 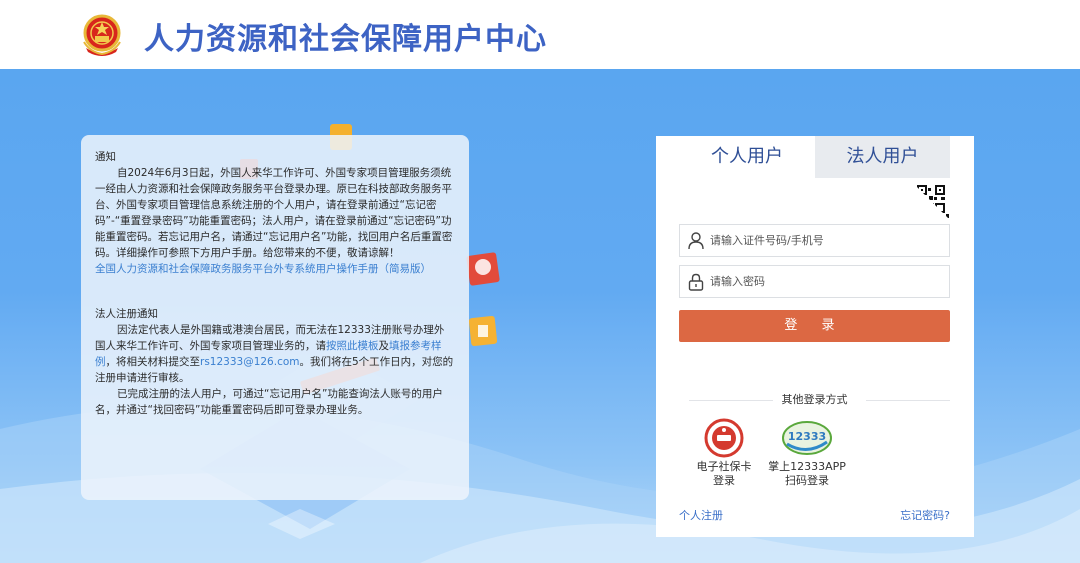 I want to click on password-input, so click(x=825, y=281).